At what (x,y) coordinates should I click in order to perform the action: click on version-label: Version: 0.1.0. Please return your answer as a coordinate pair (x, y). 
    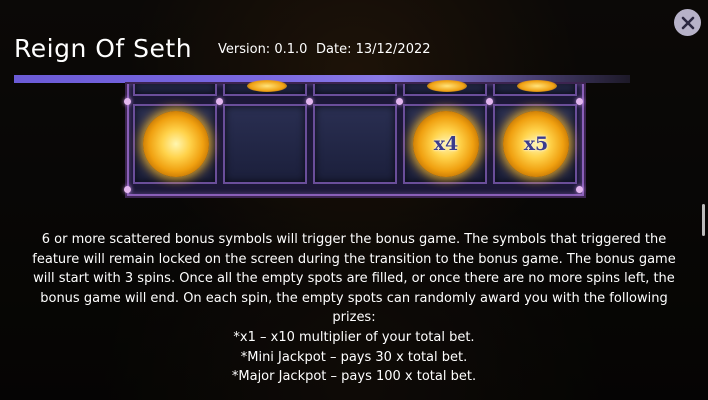
    Looking at the image, I should click on (263, 49).